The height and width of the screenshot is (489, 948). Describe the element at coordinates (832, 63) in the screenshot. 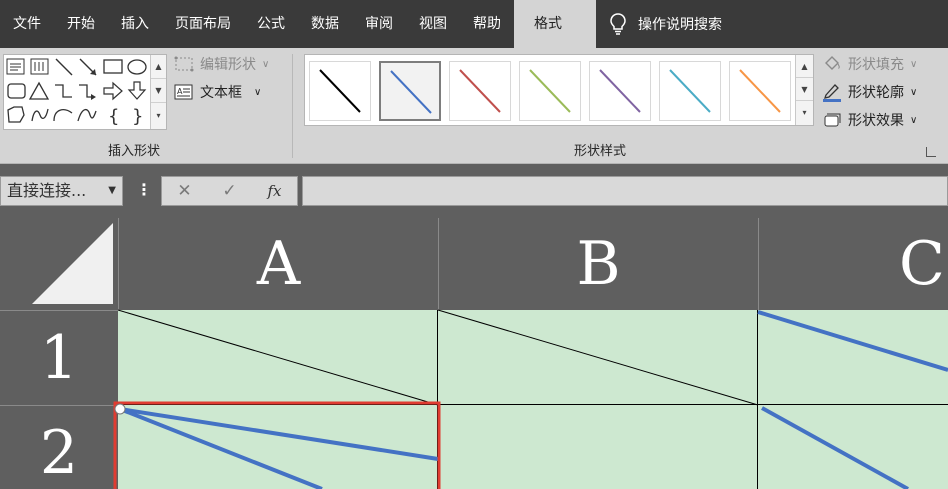

I see `paint-bucket-icon` at that location.